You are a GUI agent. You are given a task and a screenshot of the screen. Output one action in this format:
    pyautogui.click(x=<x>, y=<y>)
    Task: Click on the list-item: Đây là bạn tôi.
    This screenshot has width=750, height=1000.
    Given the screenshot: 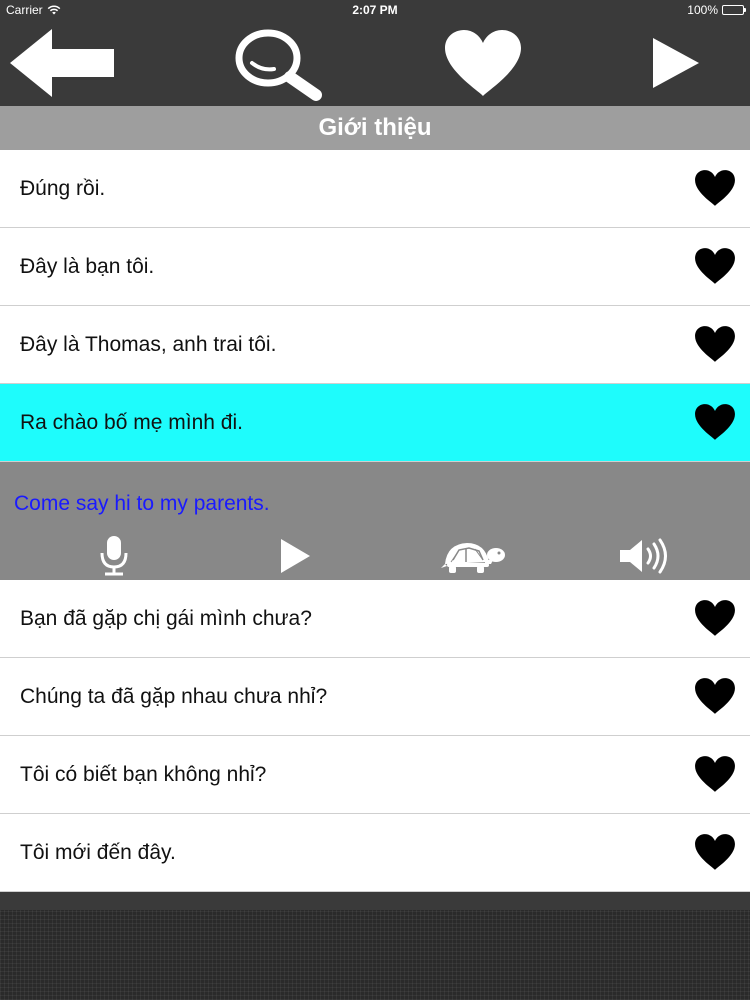 What is the action you would take?
    pyautogui.click(x=375, y=267)
    